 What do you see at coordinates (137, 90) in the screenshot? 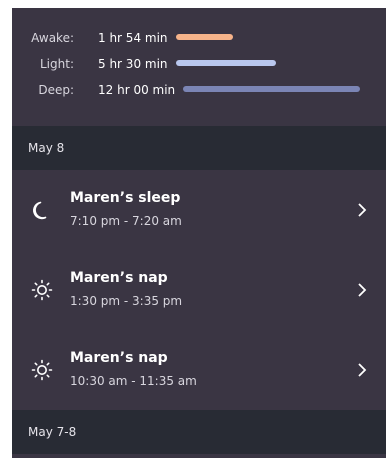
I see `stat-value: 12 hr 00 min` at bounding box center [137, 90].